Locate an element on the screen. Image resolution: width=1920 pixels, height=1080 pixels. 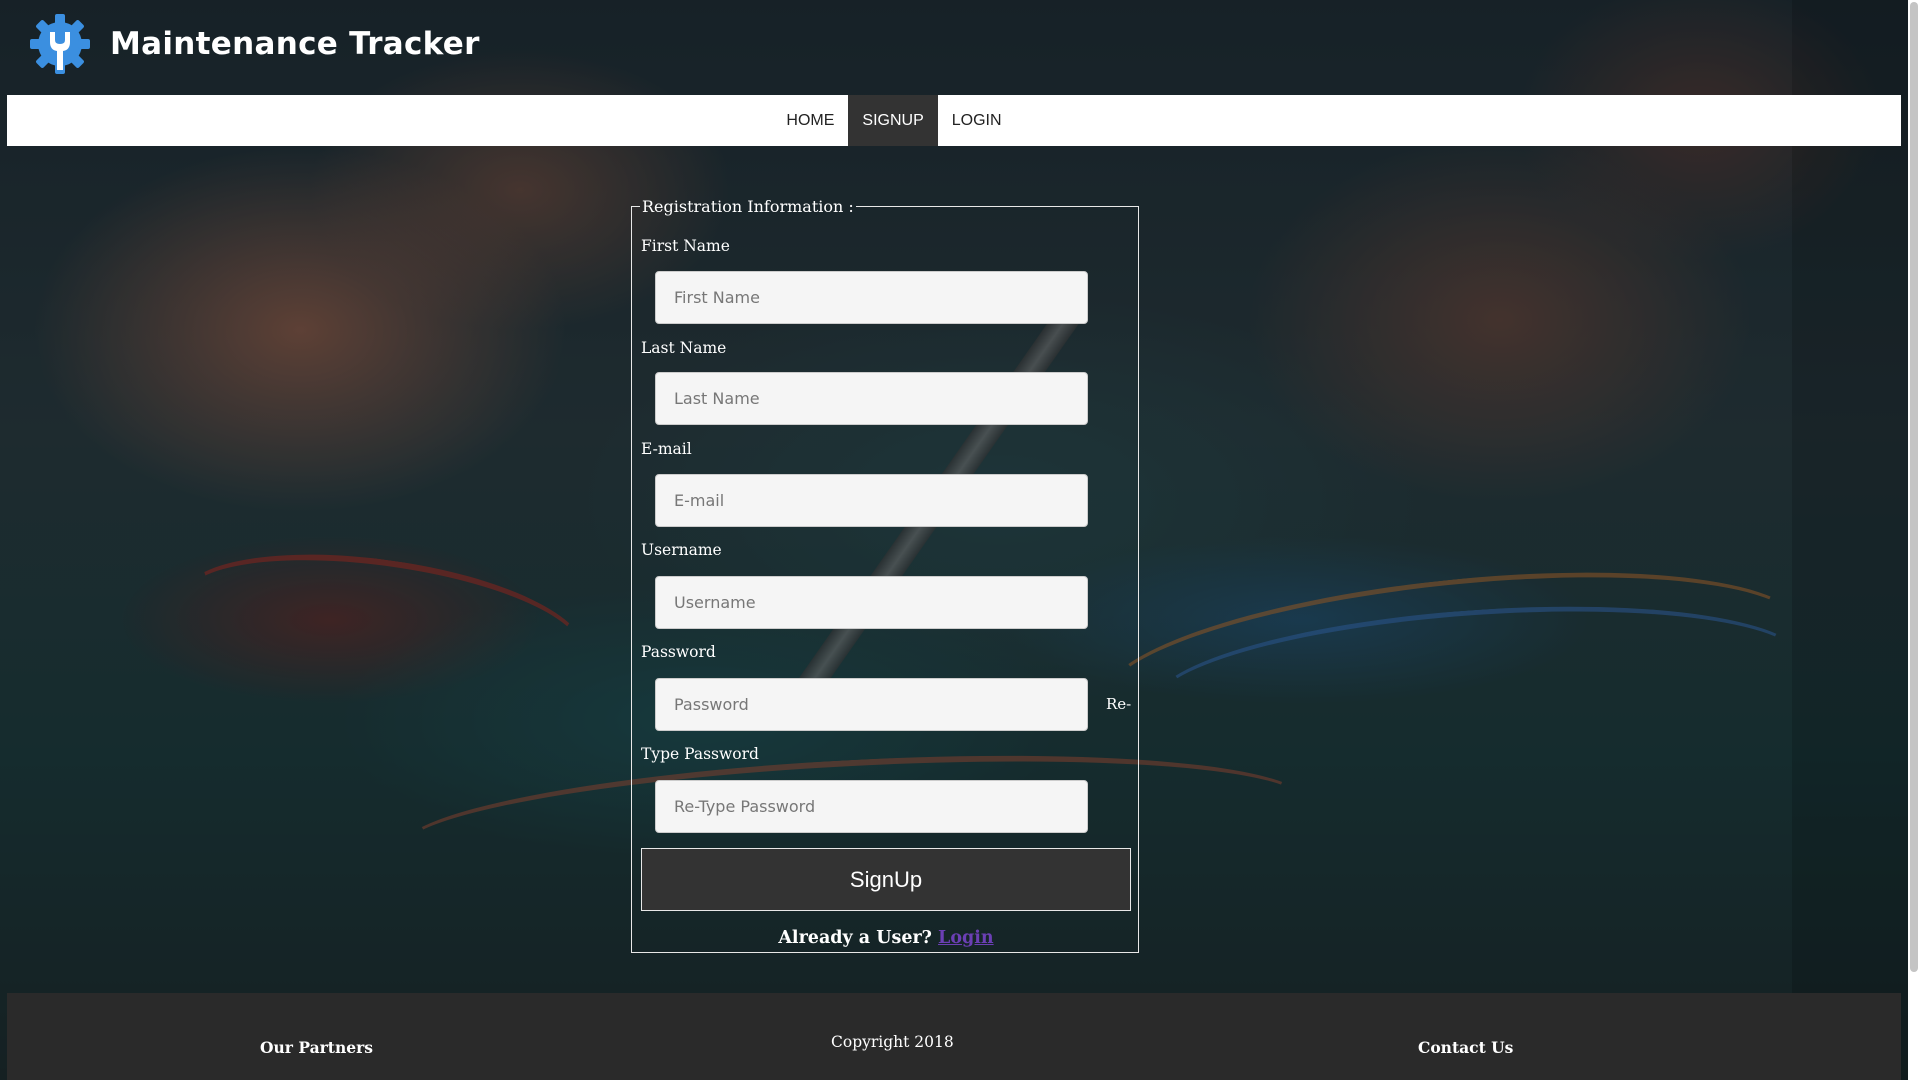
nav-login: LOGIN is located at coordinates (977, 120).